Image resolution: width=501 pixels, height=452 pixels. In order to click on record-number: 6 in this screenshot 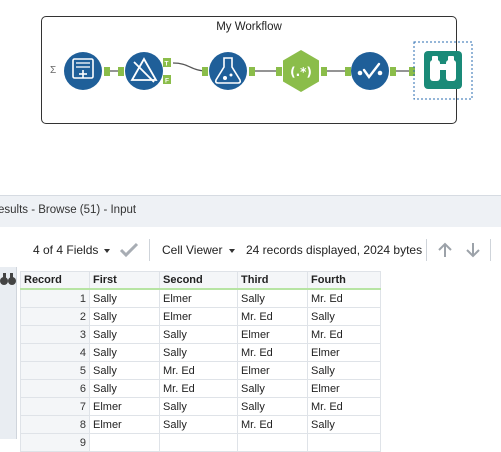, I will do `click(55, 388)`.